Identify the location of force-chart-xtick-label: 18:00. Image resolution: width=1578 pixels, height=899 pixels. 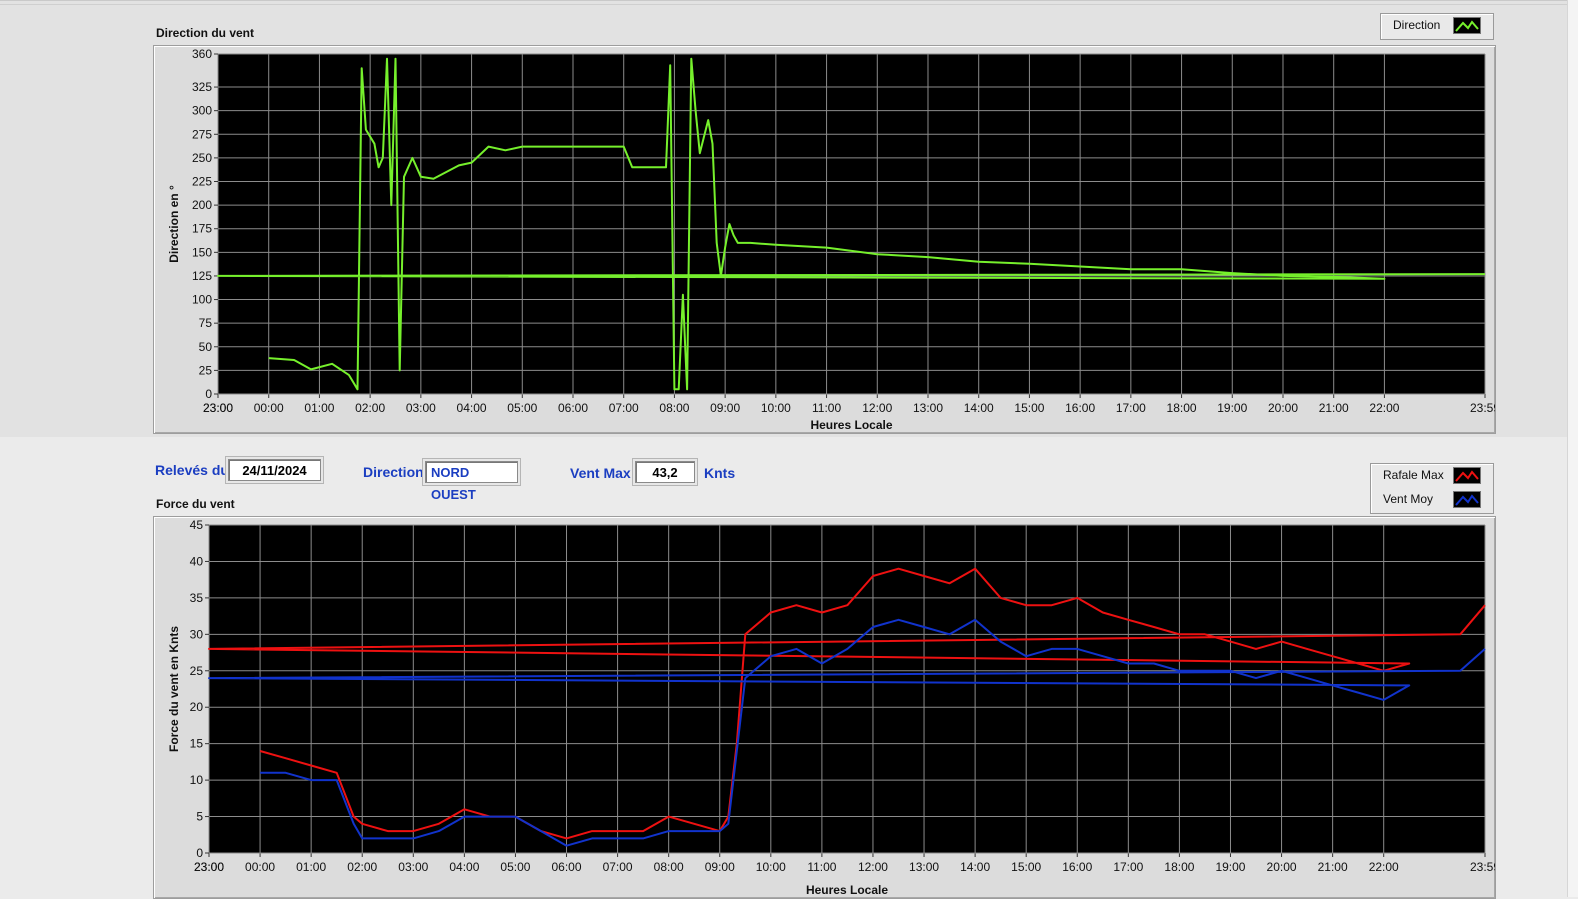
(1179, 867).